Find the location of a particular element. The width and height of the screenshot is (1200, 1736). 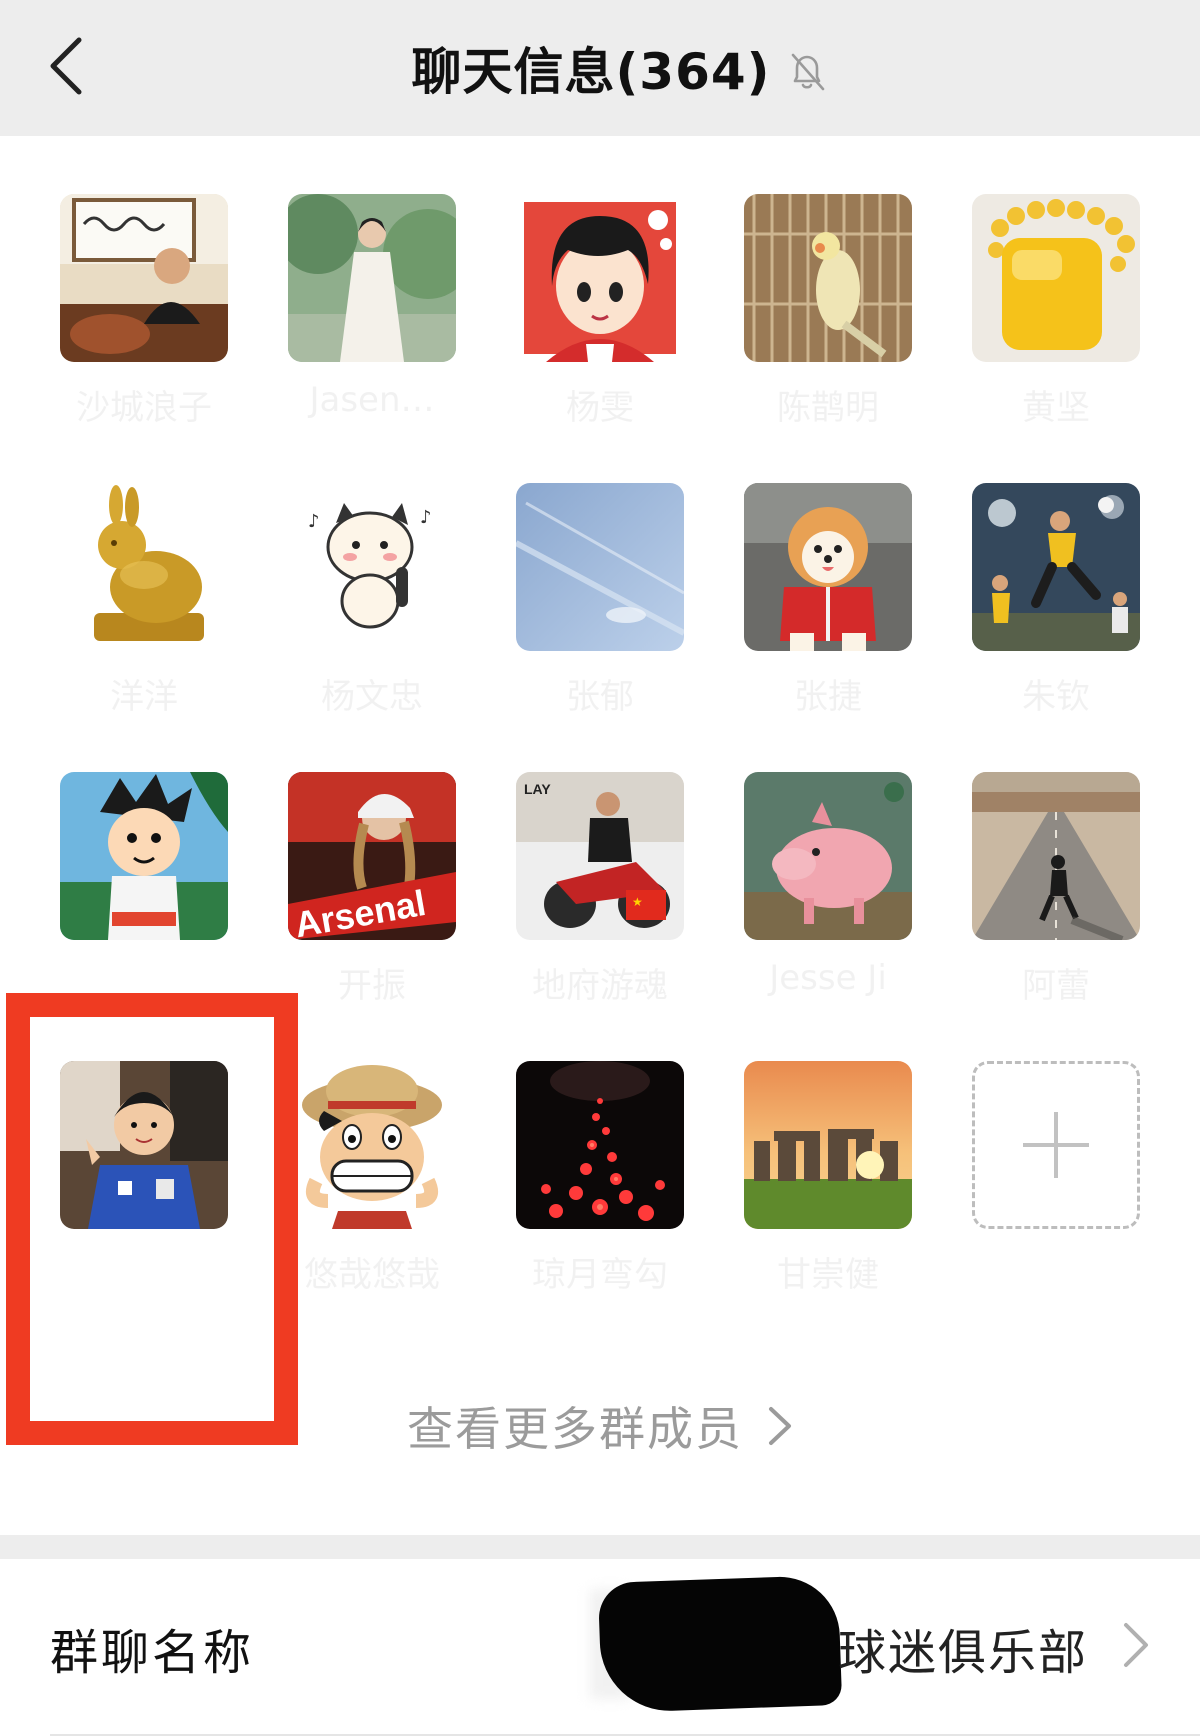

member-name: Jesse Ji is located at coordinates (828, 978).